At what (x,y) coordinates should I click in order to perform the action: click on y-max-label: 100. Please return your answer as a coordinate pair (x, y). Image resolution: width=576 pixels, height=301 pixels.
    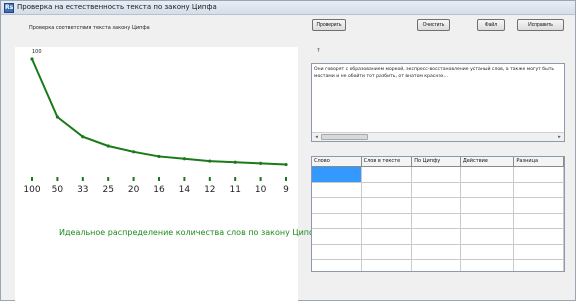
    Looking at the image, I should click on (37, 52).